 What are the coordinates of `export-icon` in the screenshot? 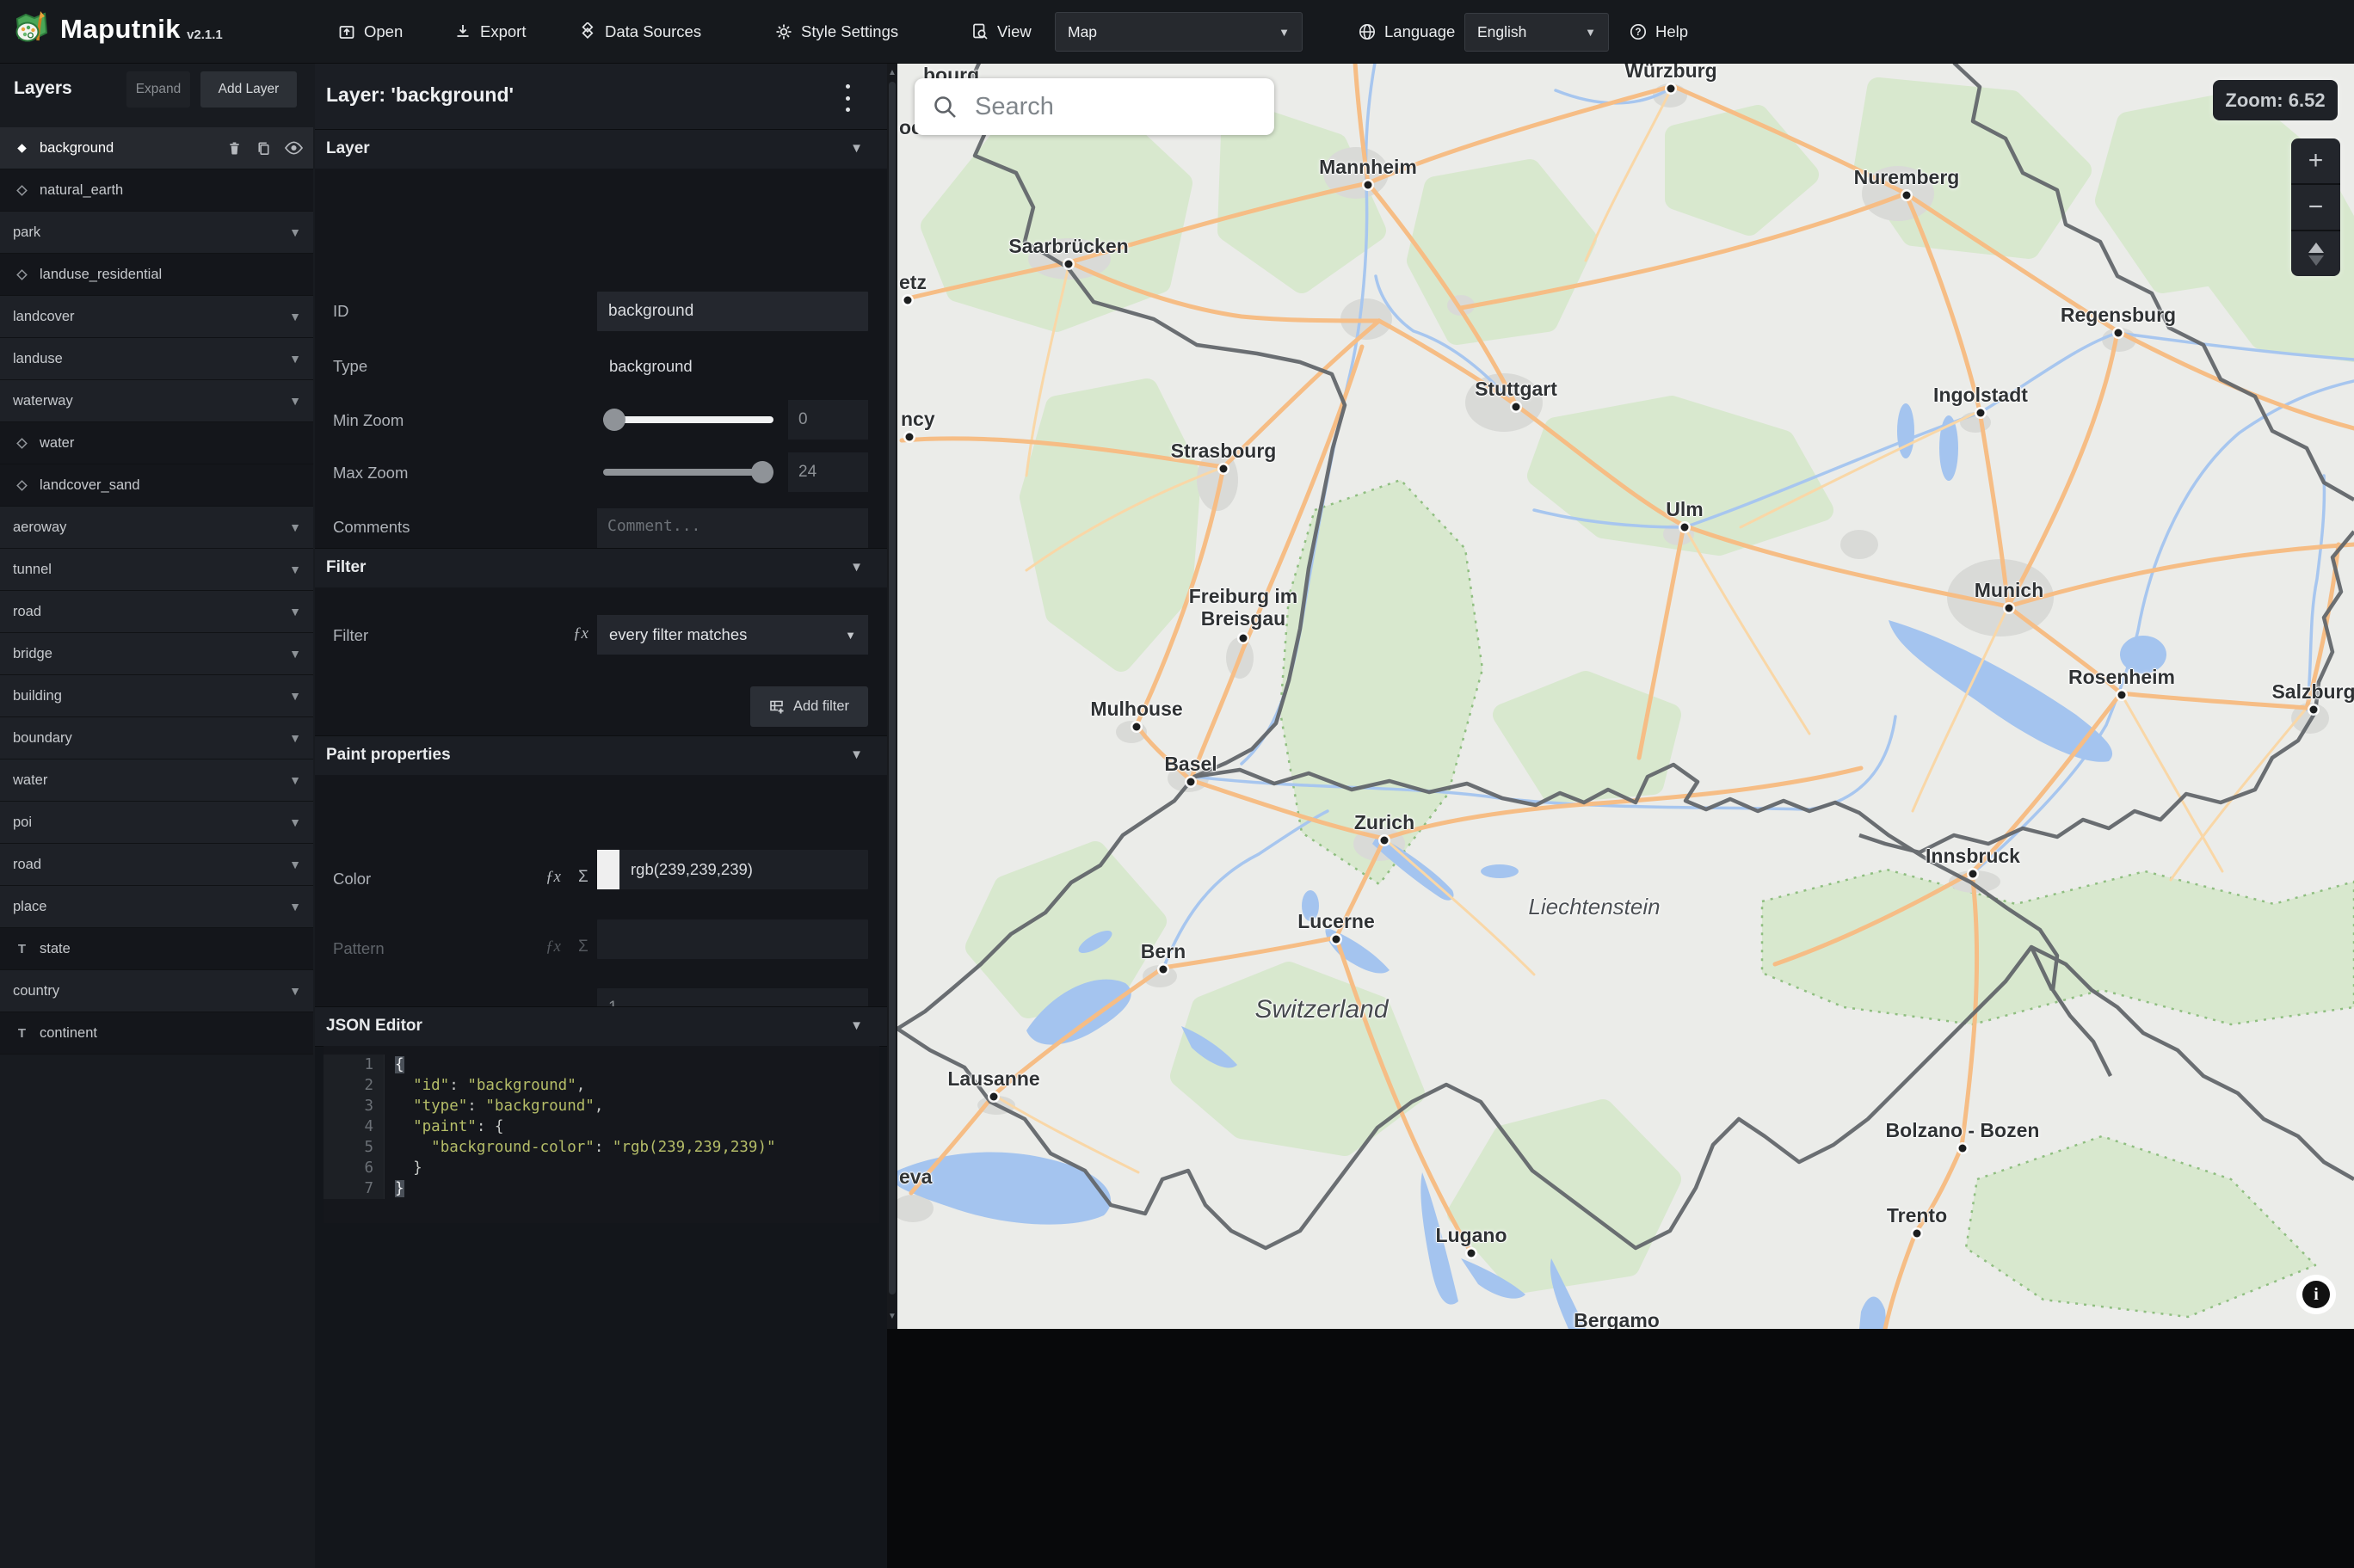 It's located at (463, 31).